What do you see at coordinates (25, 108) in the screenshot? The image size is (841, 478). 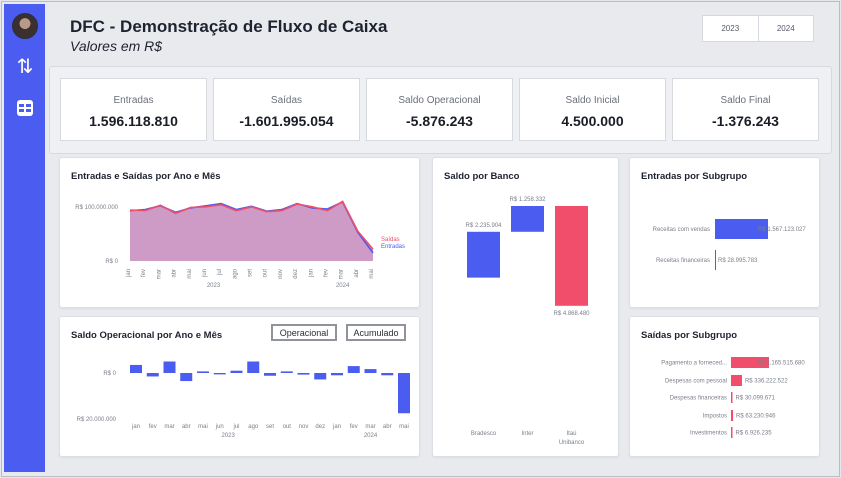 I see `table-icon` at bounding box center [25, 108].